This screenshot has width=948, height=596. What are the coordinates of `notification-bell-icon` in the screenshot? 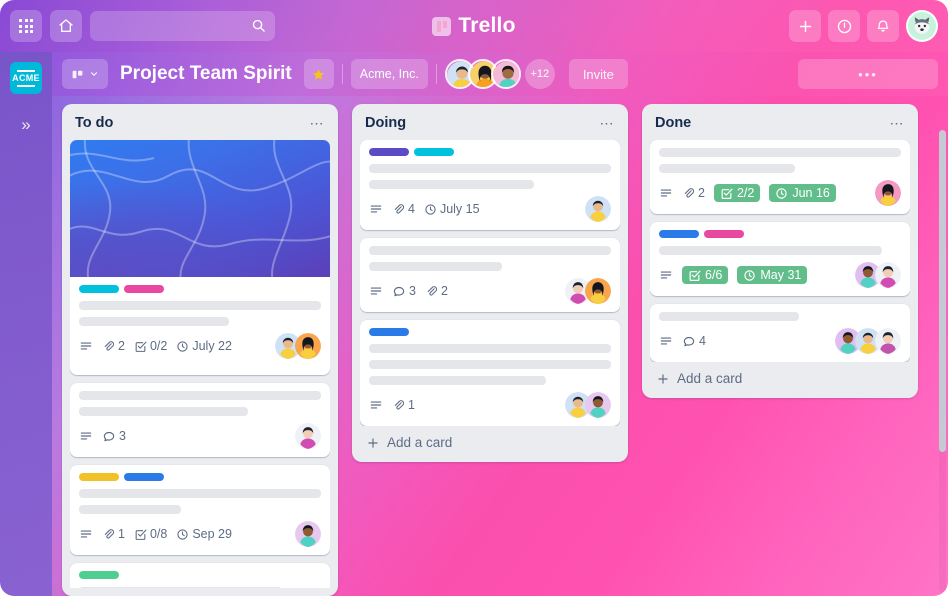 It's located at (883, 26).